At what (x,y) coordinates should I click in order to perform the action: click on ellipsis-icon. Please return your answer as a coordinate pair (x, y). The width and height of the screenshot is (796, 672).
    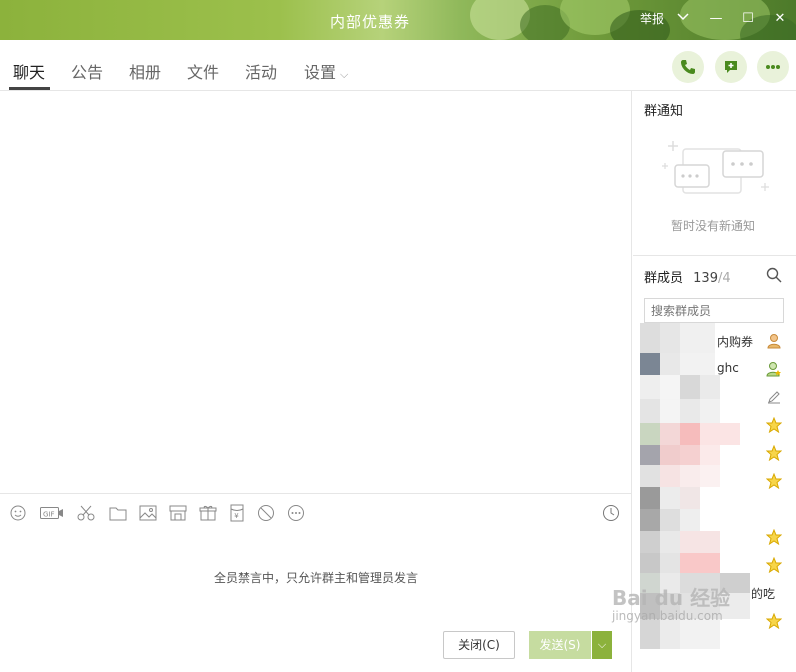
    Looking at the image, I should click on (773, 67).